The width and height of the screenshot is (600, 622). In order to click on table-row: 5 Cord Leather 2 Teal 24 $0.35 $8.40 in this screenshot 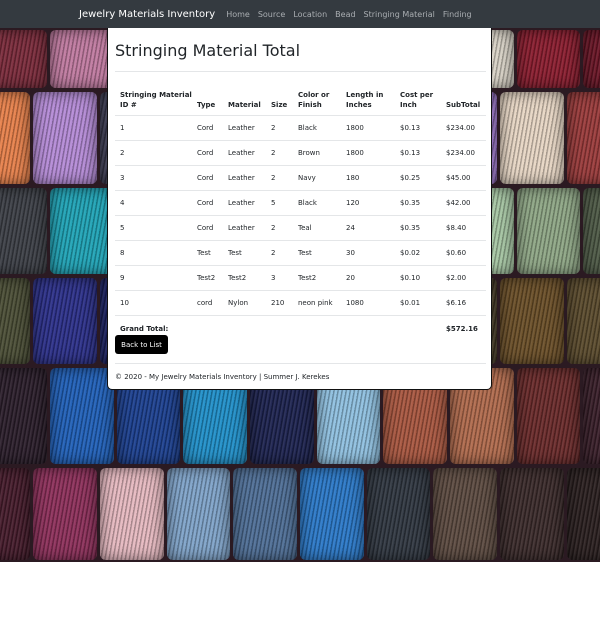, I will do `click(300, 228)`.